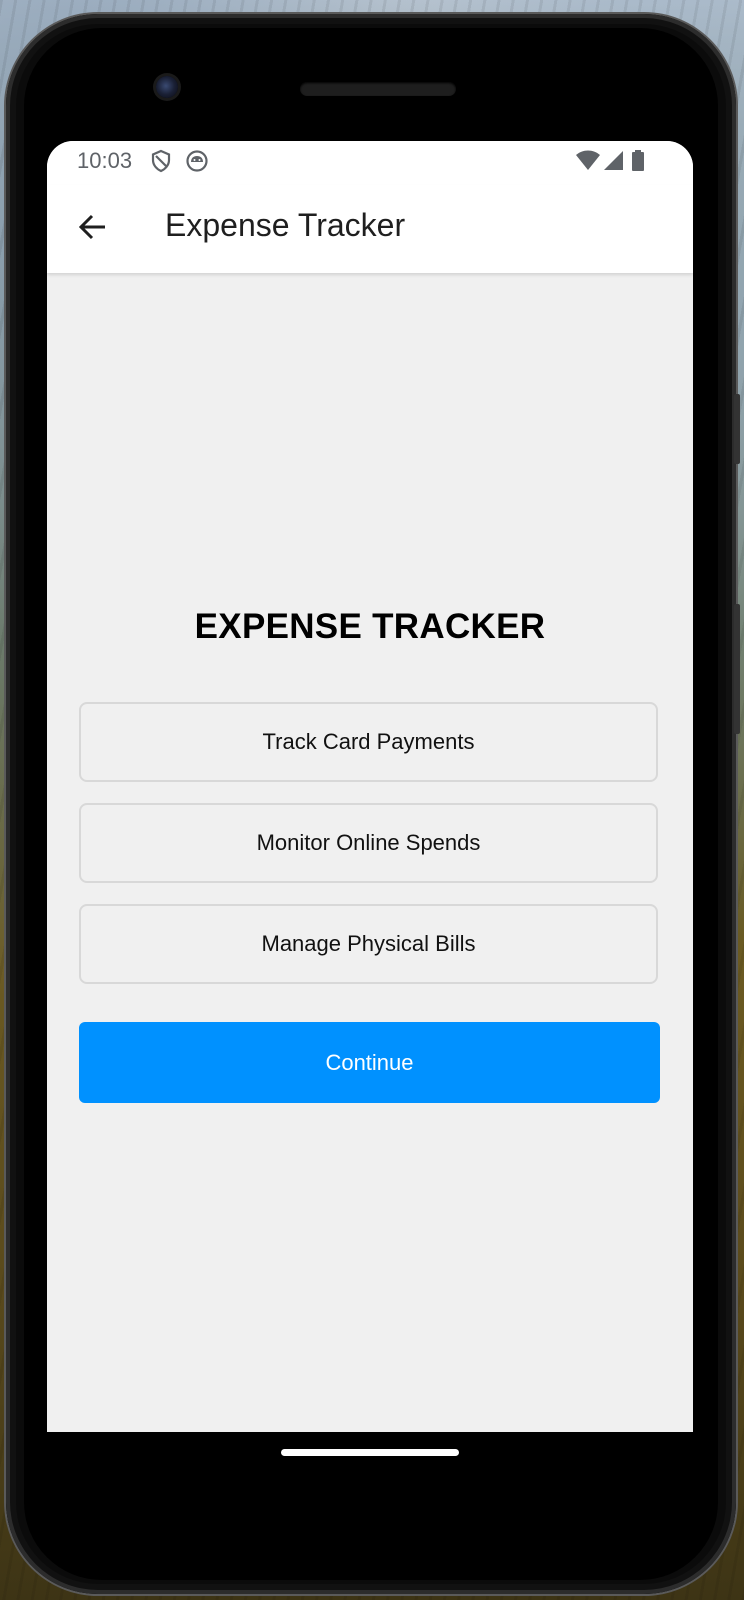 The image size is (744, 1600). What do you see at coordinates (614, 161) in the screenshot?
I see `cell-signal-icon` at bounding box center [614, 161].